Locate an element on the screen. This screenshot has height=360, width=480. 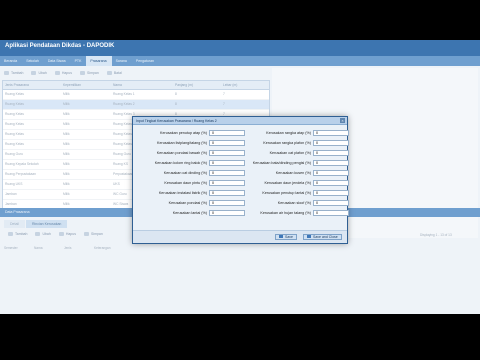
bottom-grid-header: Semester Nama Jenis Keterangan is located at coordinates (64, 248).